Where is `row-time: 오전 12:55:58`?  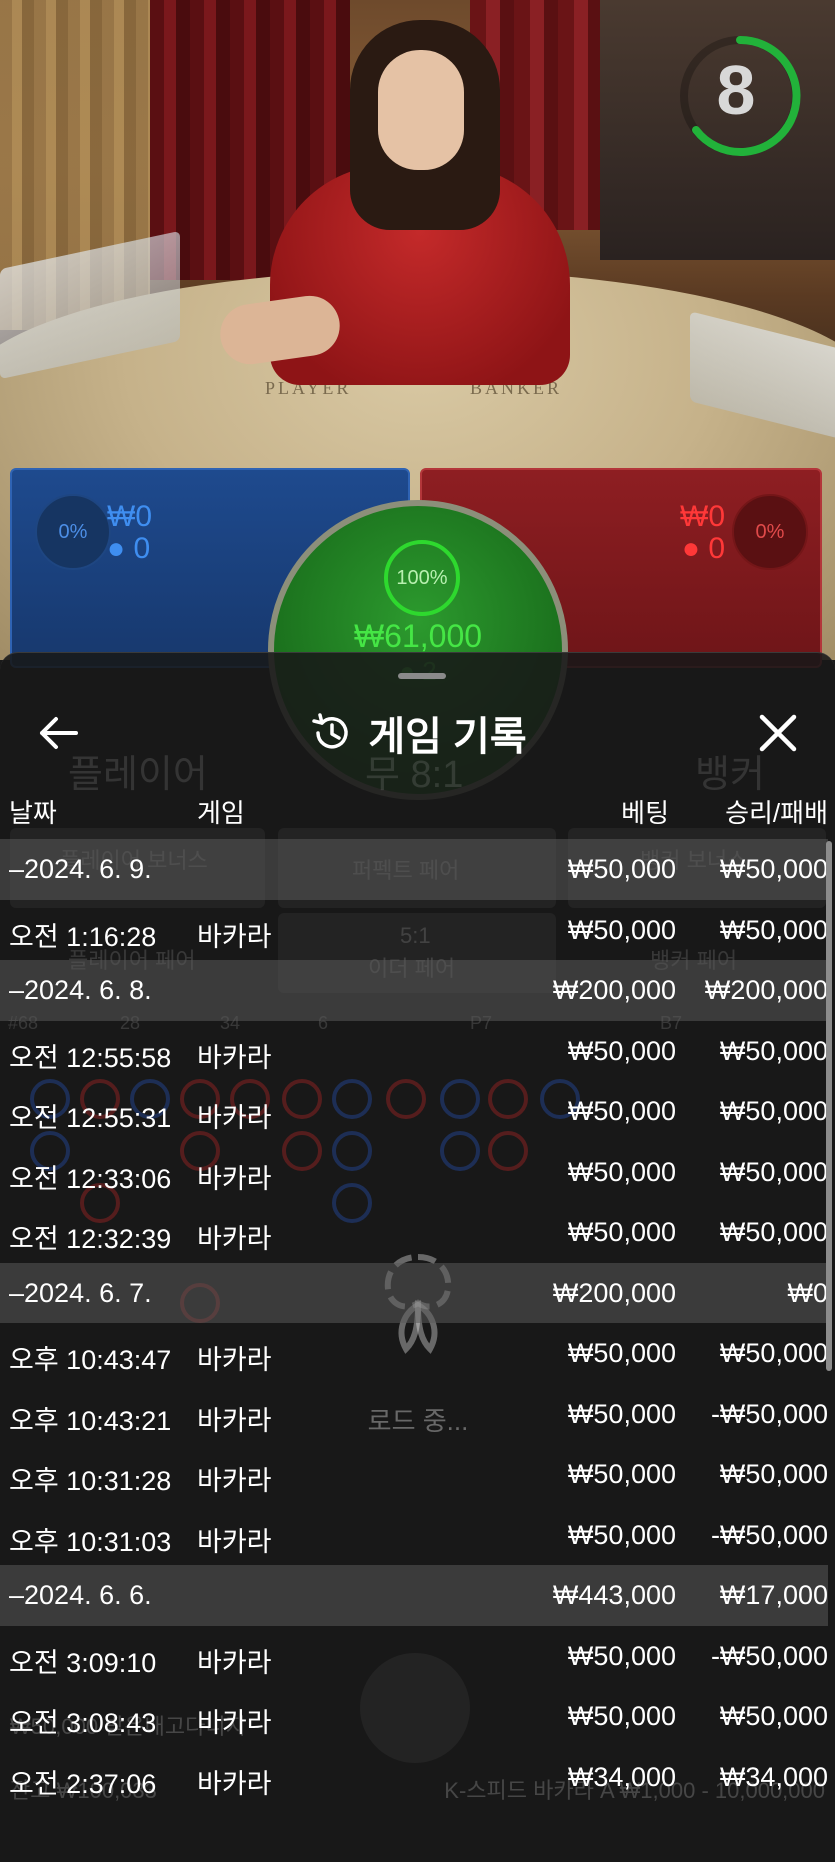
row-time: 오전 12:55:58 is located at coordinates (90, 1057).